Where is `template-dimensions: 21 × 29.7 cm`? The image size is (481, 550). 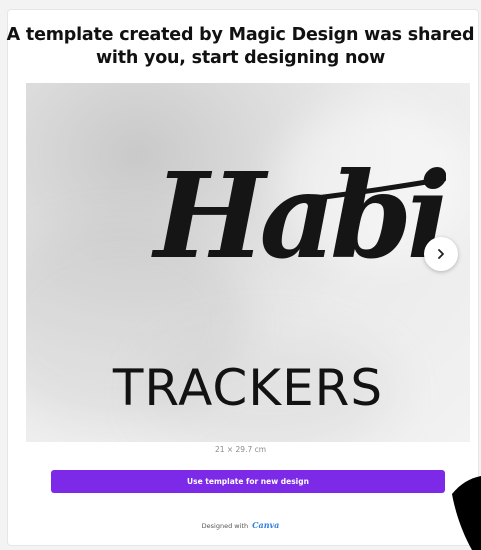
template-dimensions: 21 × 29.7 cm is located at coordinates (240, 449).